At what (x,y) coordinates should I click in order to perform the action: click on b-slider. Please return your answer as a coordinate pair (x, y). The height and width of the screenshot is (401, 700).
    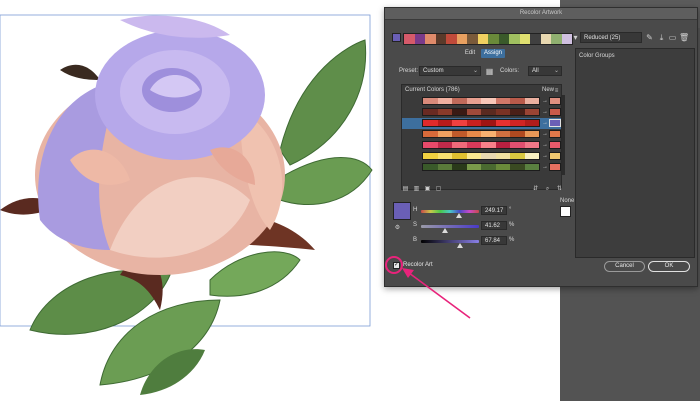
    Looking at the image, I should click on (450, 241).